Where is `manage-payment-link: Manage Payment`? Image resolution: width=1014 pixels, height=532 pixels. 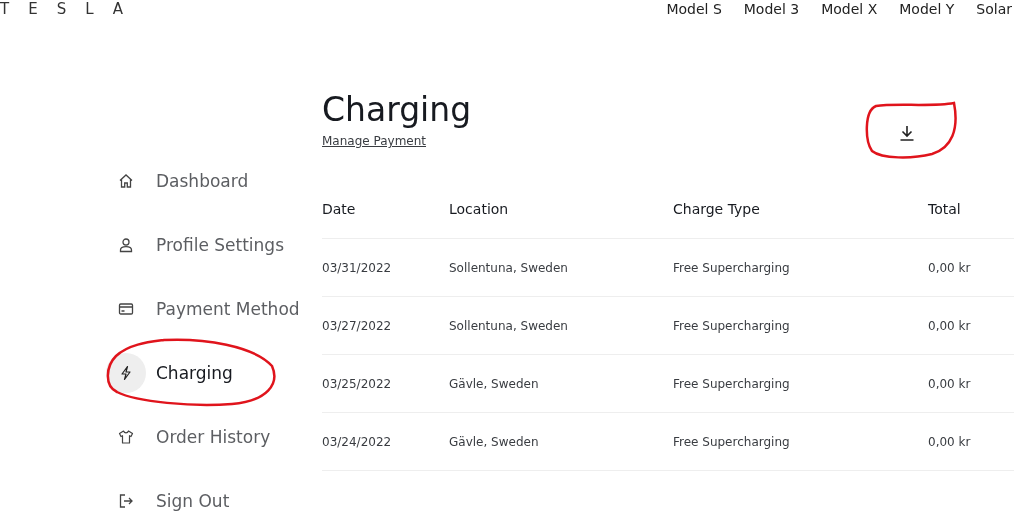
manage-payment-link: Manage Payment is located at coordinates (374, 141).